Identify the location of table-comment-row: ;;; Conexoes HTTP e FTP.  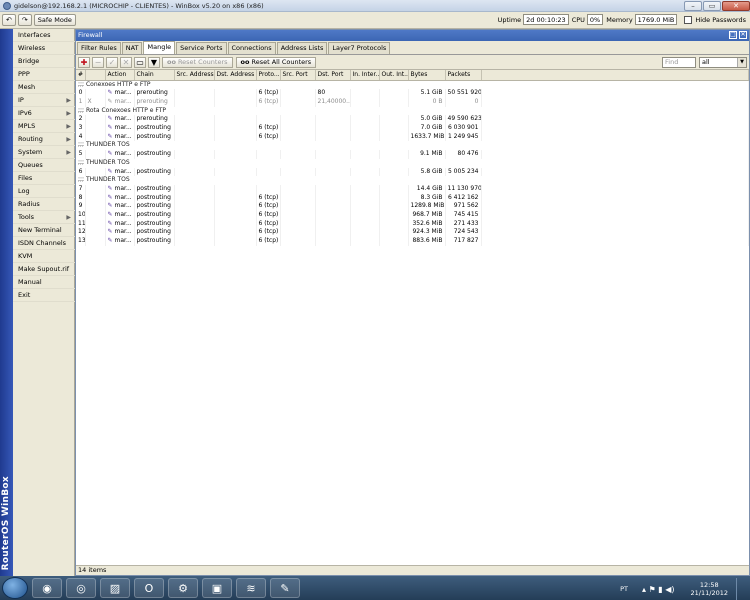
(412, 85).